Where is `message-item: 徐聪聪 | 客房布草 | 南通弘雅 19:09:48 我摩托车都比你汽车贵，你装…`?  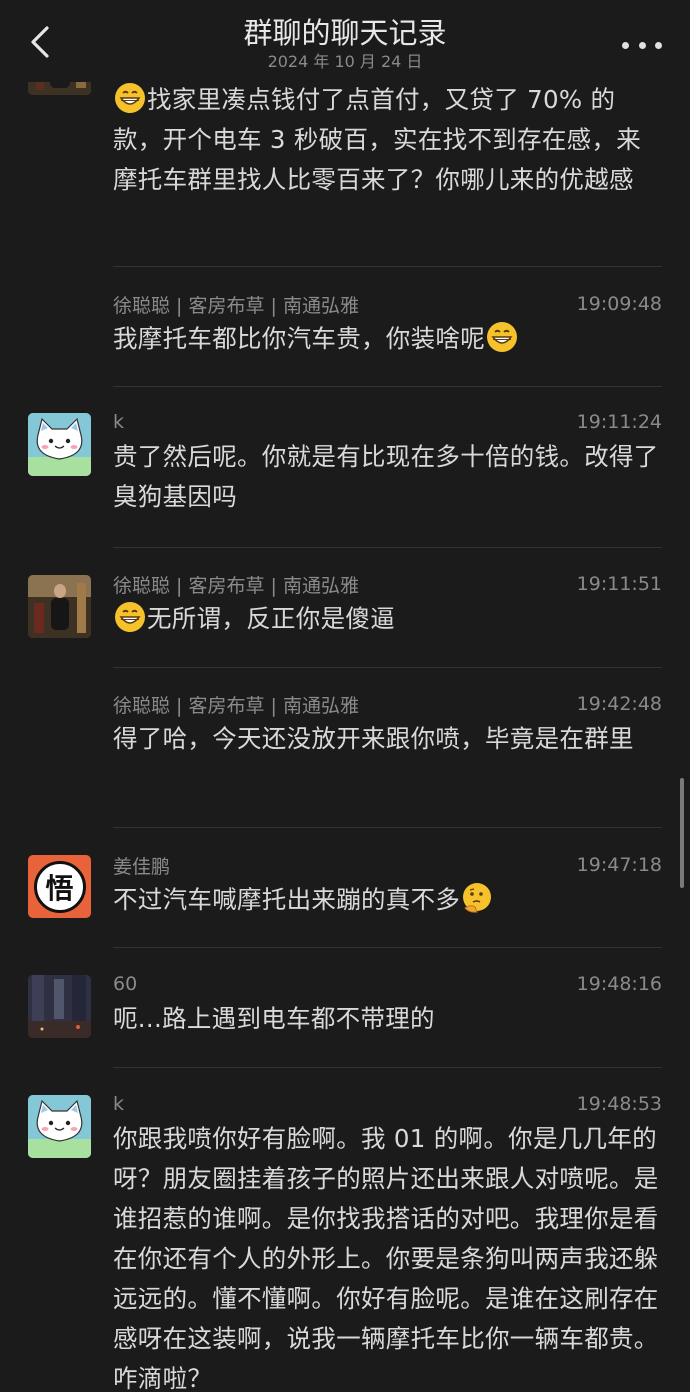
message-item: 徐聪聪 | 客房布草 | 南通弘雅 19:09:48 我摩托车都比你汽车贵，你装… is located at coordinates (345, 324).